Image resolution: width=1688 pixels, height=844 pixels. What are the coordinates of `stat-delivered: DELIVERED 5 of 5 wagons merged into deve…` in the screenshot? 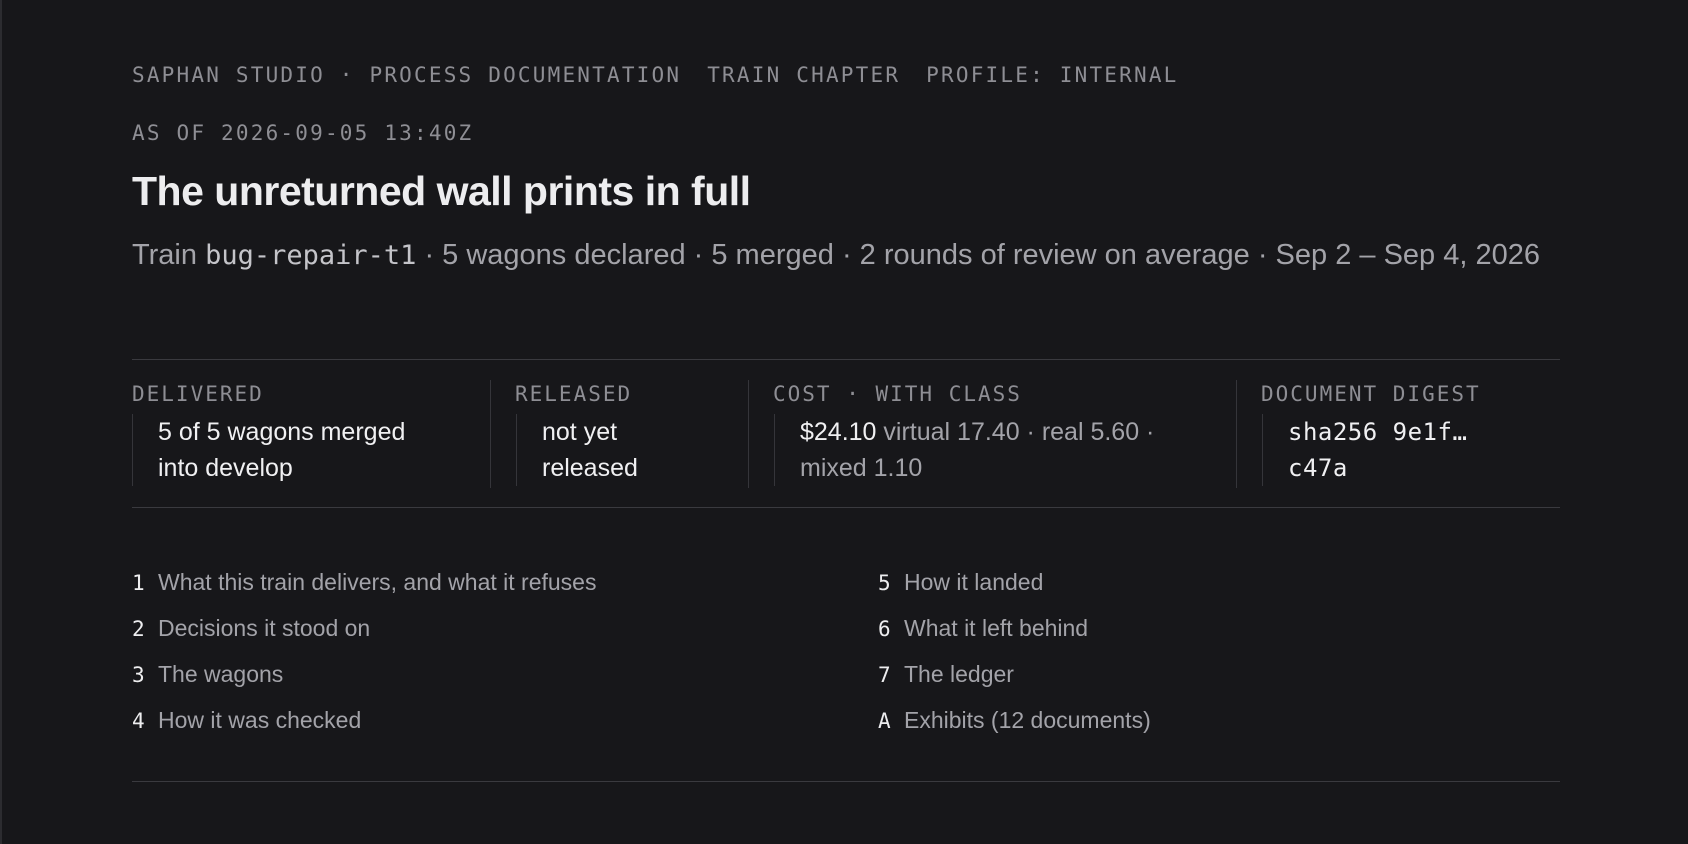 It's located at (311, 434).